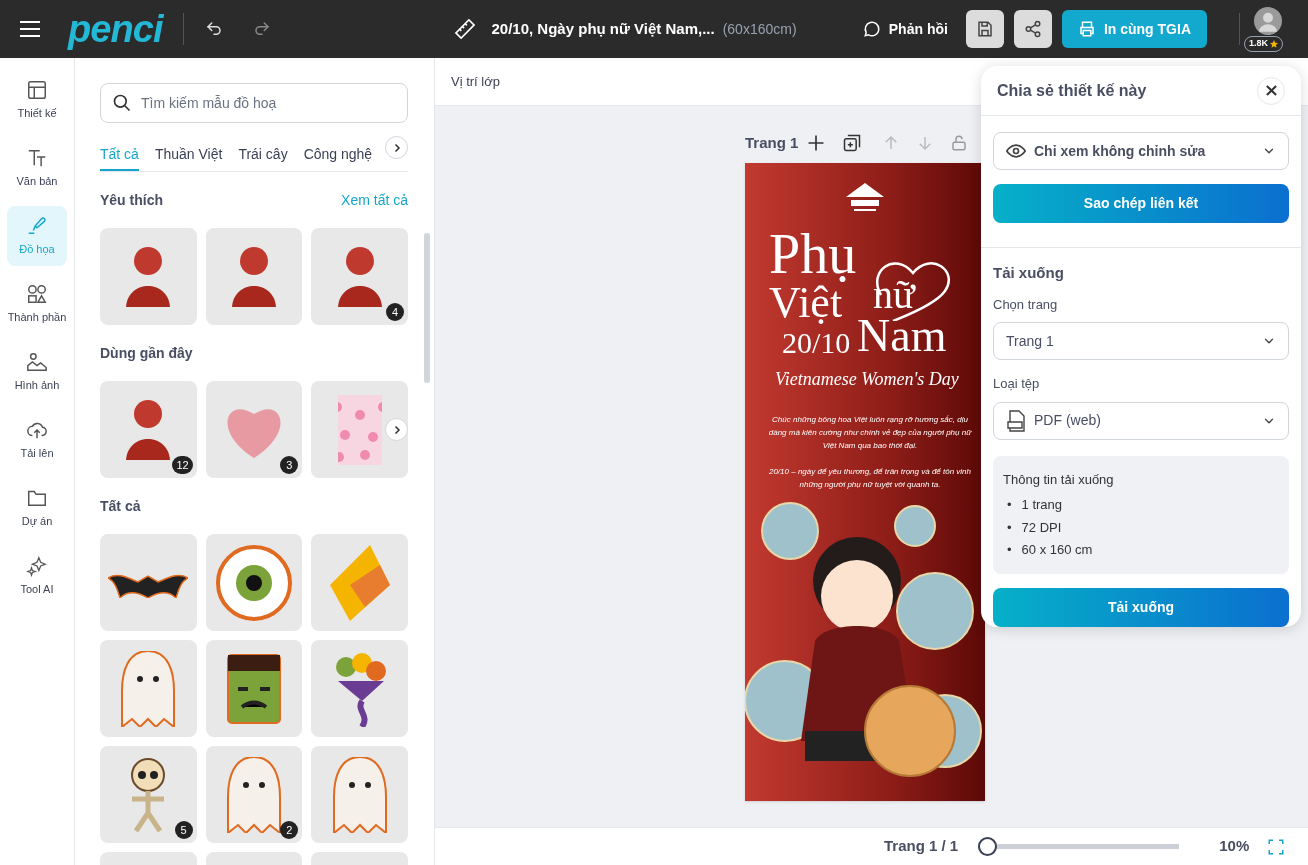  Describe the element at coordinates (894, 295) in the screenshot. I see `poster-heading: nữ` at that location.